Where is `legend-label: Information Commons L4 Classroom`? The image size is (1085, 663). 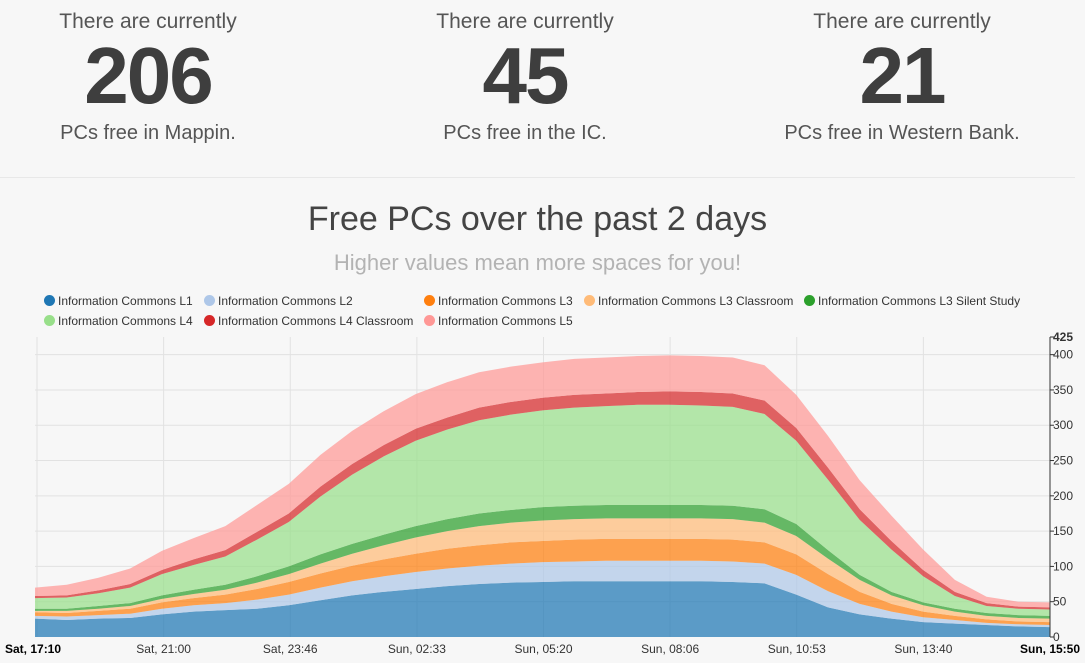
legend-label: Information Commons L4 Classroom is located at coordinates (316, 321).